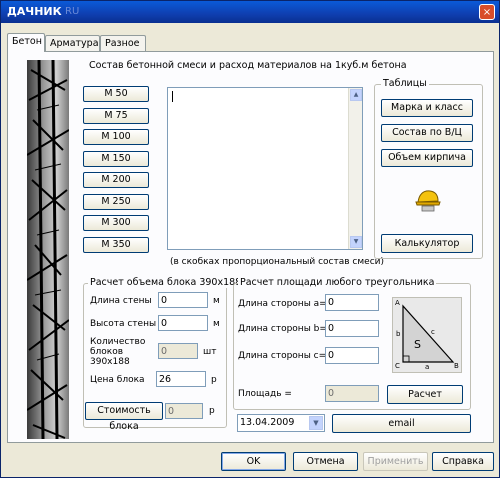 This screenshot has width=500, height=478. I want to click on grade-class-button: Марка и класс, so click(427, 108).